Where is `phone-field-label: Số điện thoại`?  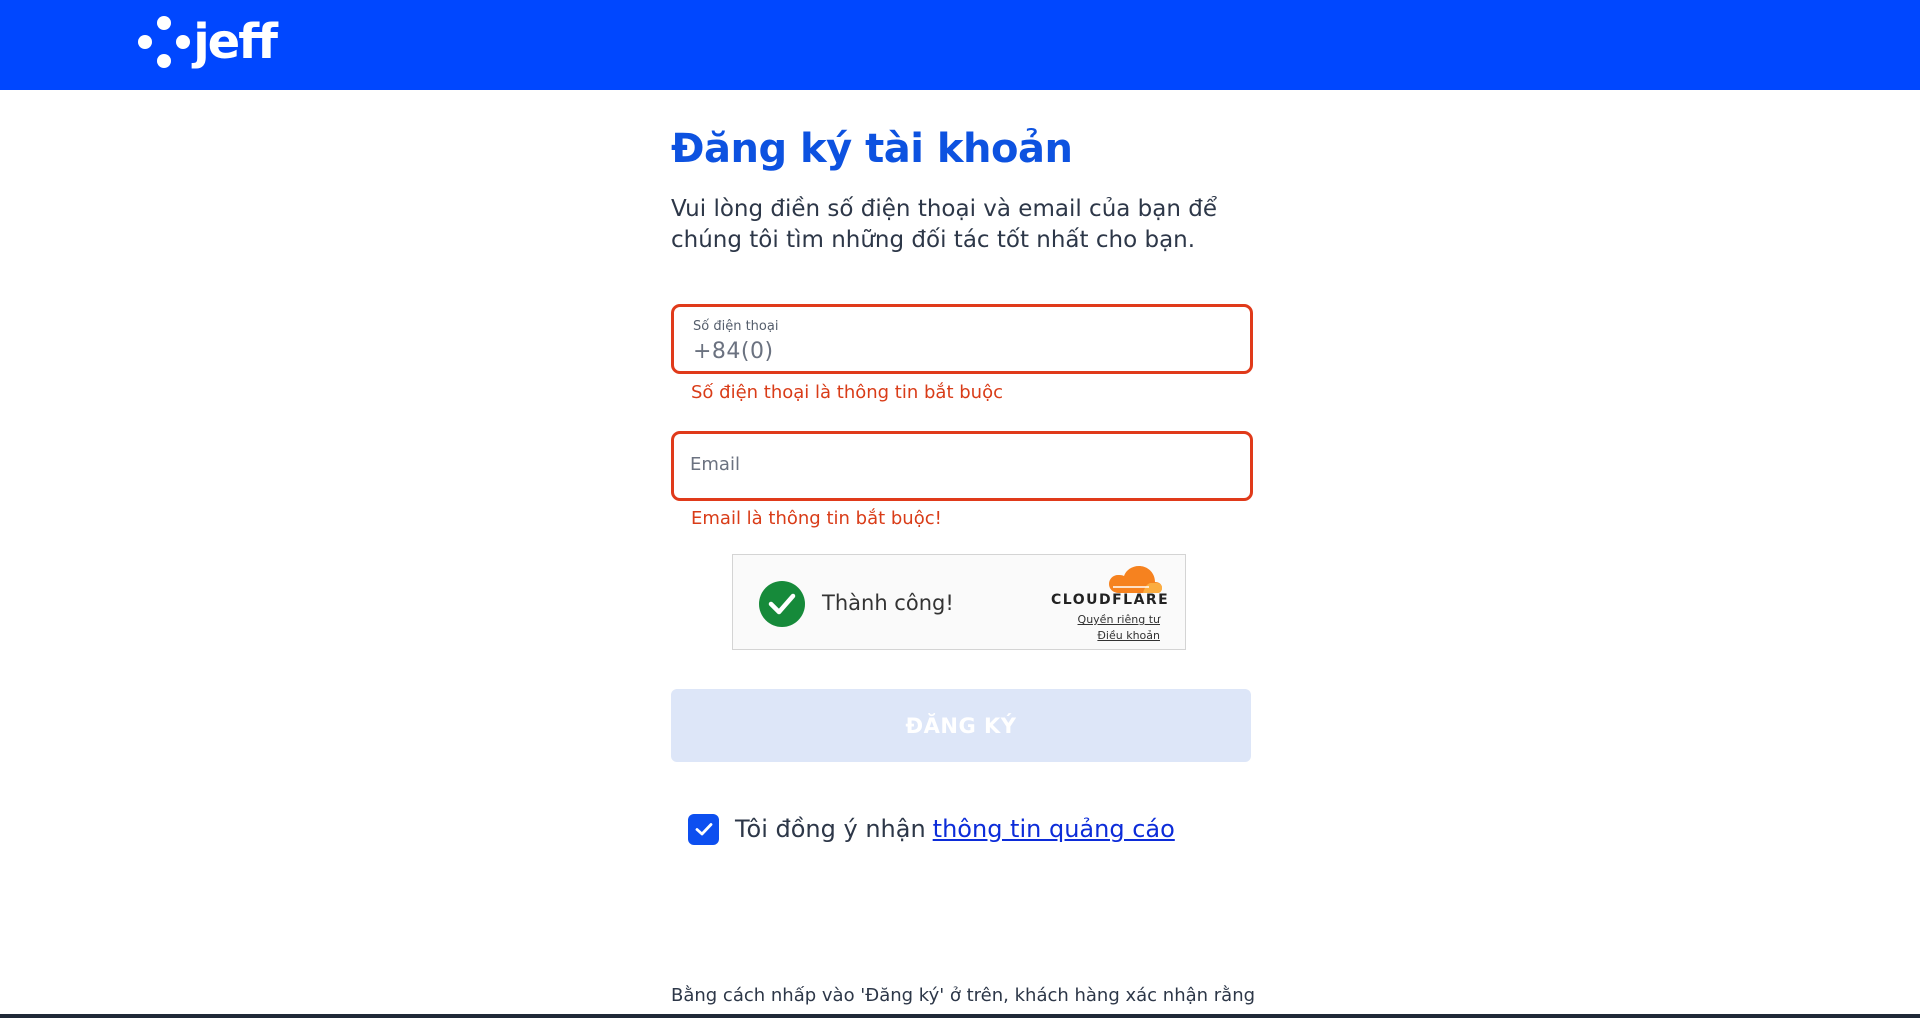
phone-field-label: Số điện thoại is located at coordinates (736, 326).